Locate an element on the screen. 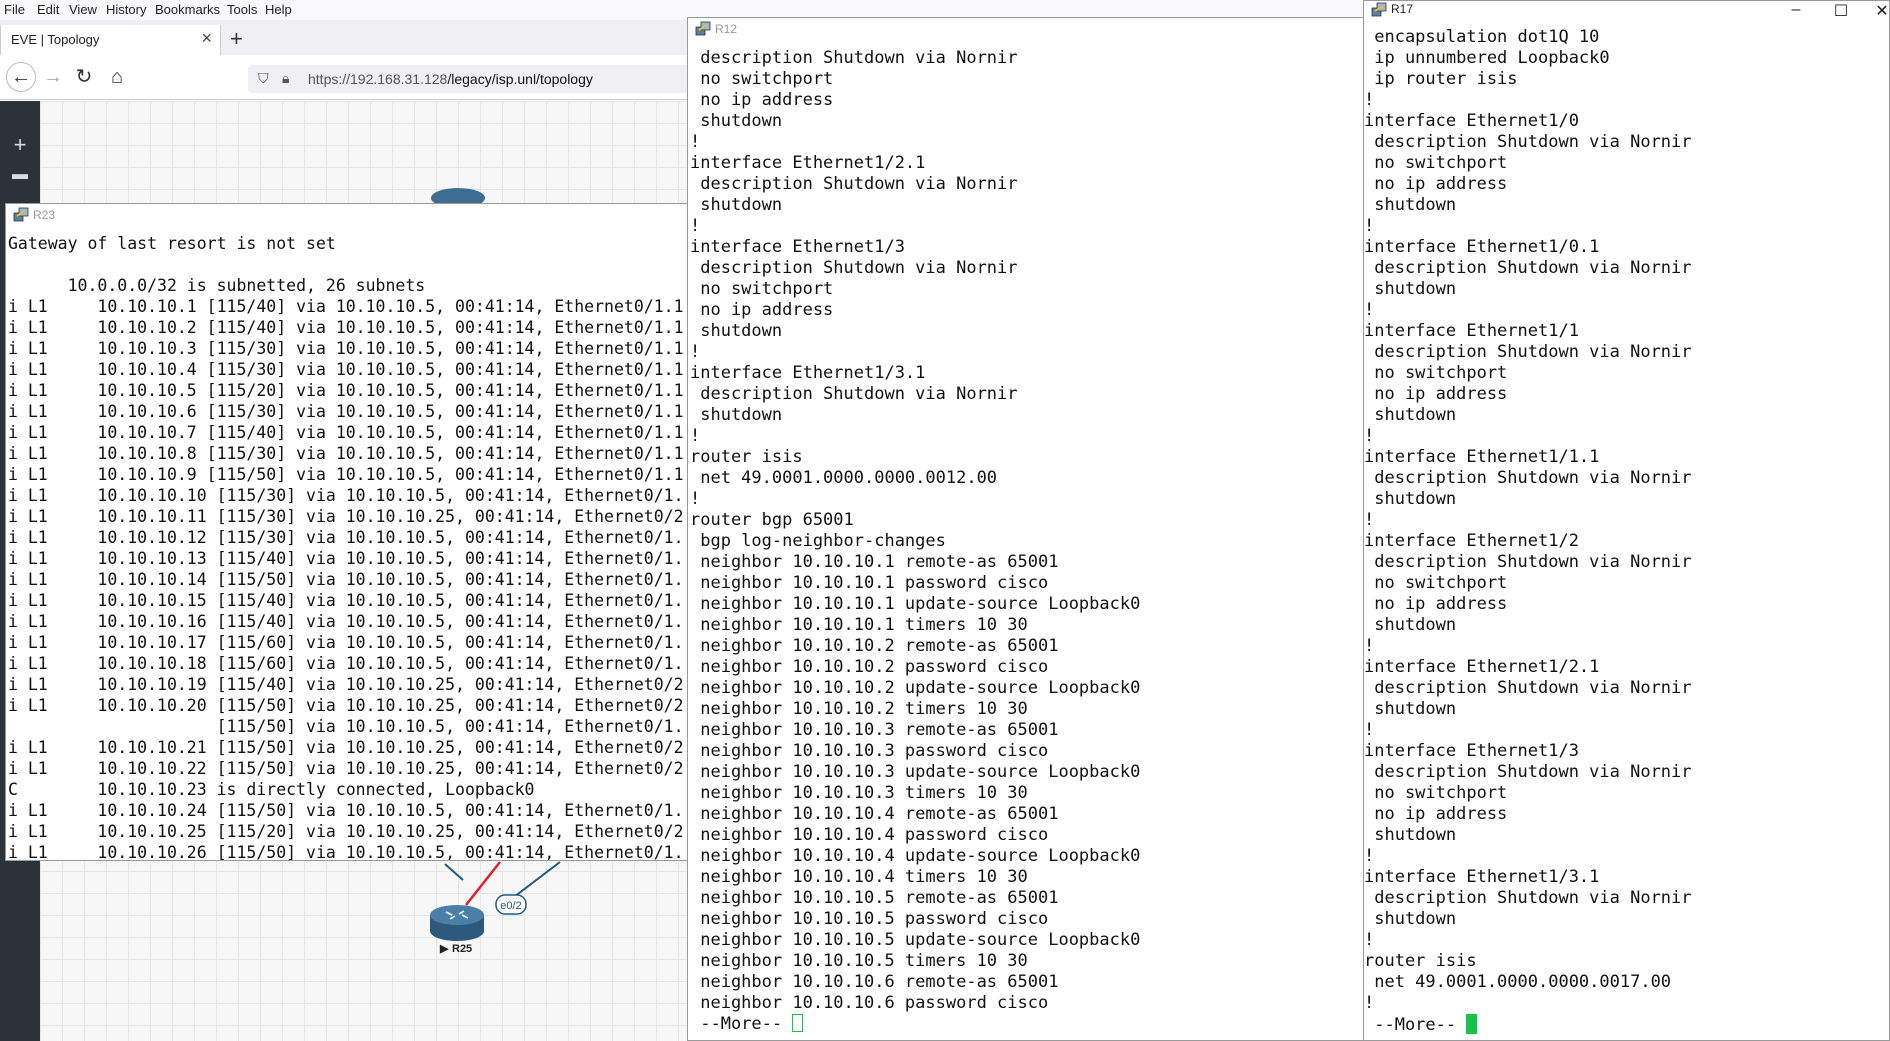 This screenshot has width=1890, height=1041. terminal-line: neighbor 10.10.10.4 remote-as 65001 is located at coordinates (874, 814).